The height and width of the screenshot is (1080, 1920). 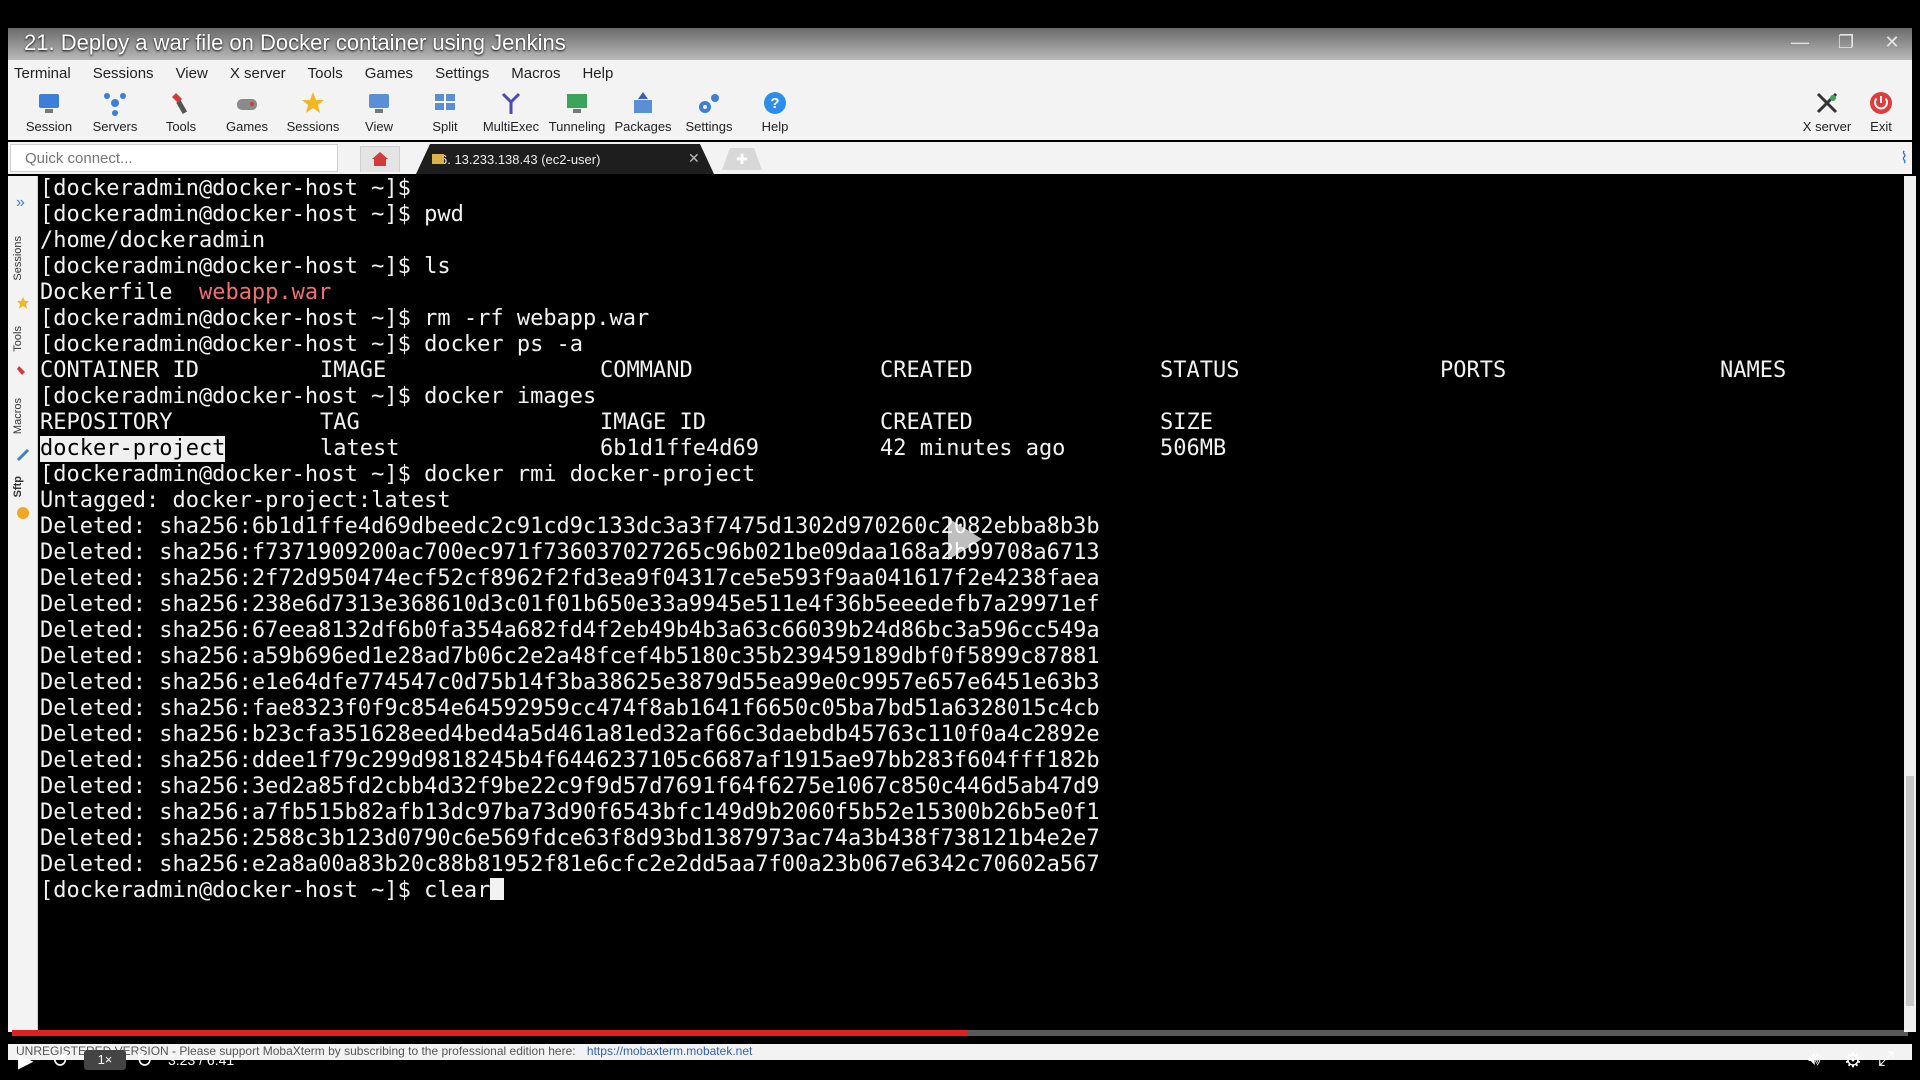 I want to click on terminal-scrollbar, so click(x=1910, y=604).